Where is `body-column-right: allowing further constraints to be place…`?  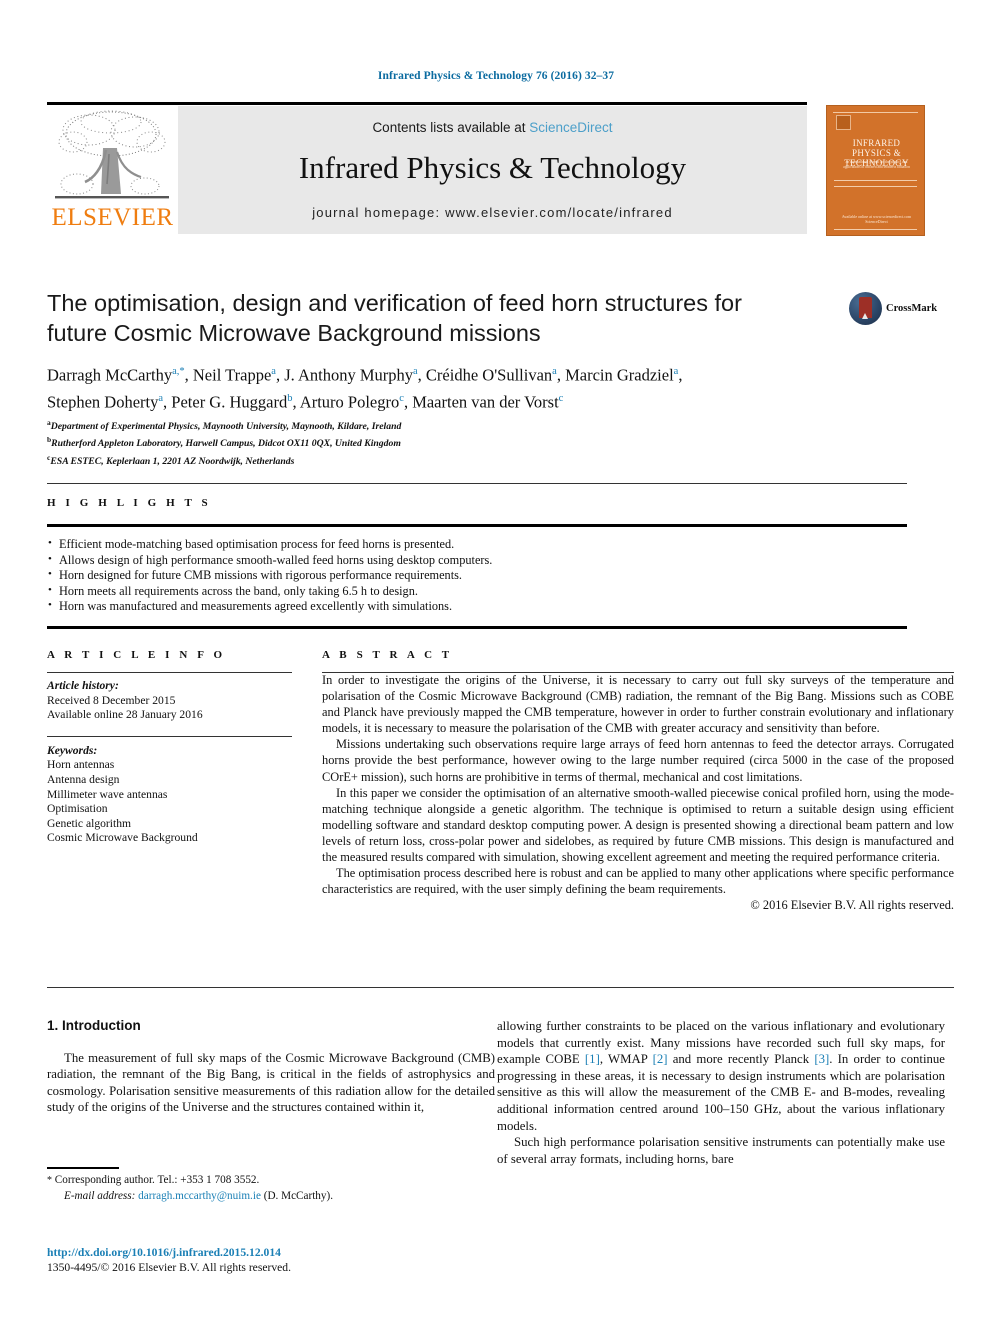
body-column-right: allowing further constraints to be place… is located at coordinates (721, 1092).